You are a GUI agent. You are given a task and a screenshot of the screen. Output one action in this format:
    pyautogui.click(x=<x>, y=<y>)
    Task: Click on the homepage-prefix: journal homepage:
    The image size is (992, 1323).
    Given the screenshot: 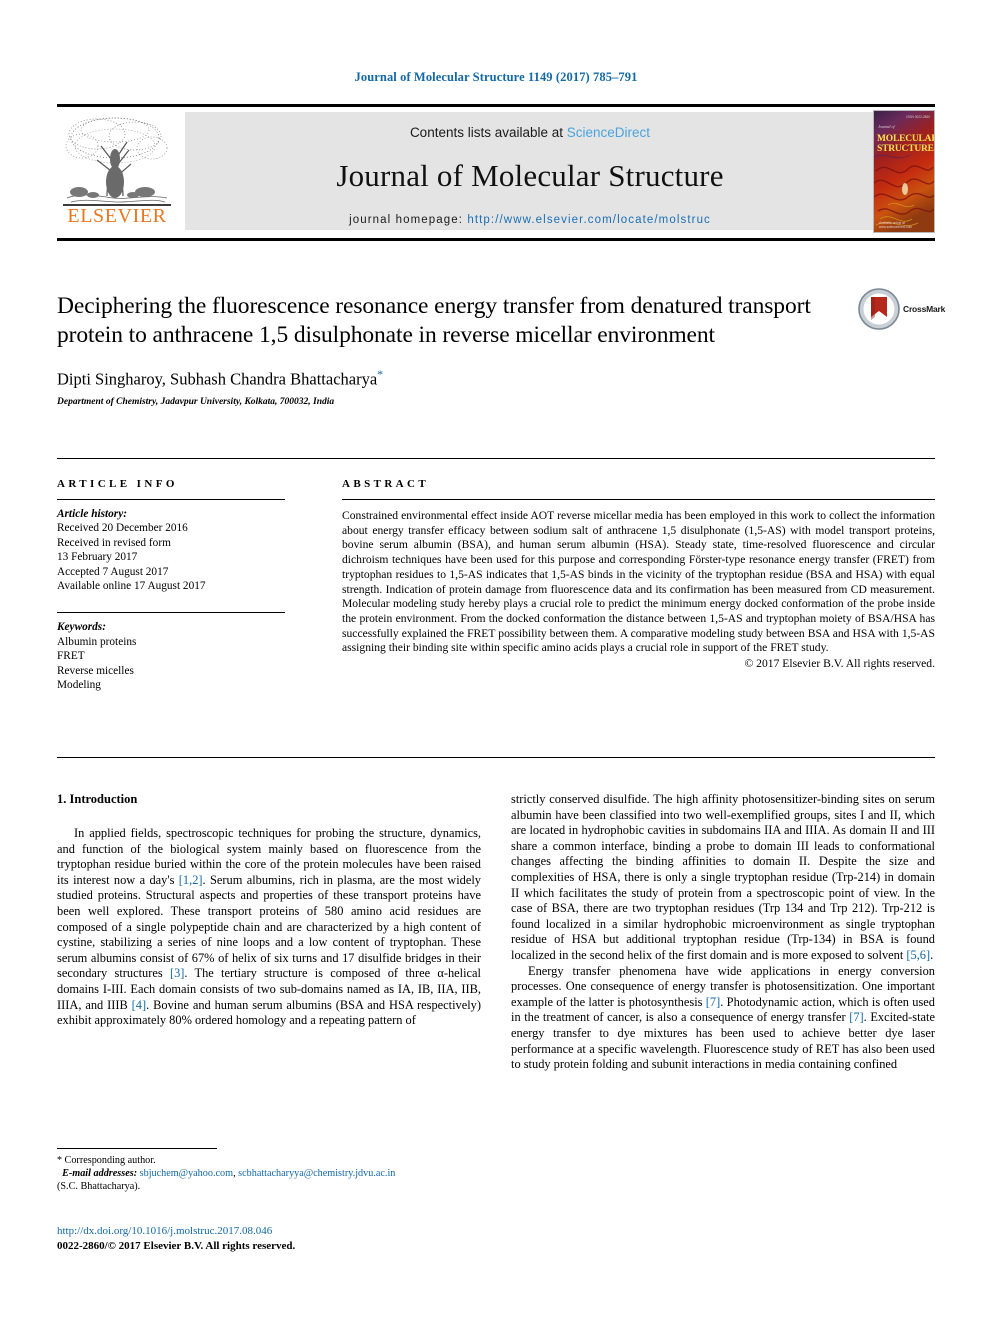 What is the action you would take?
    pyautogui.click(x=408, y=220)
    